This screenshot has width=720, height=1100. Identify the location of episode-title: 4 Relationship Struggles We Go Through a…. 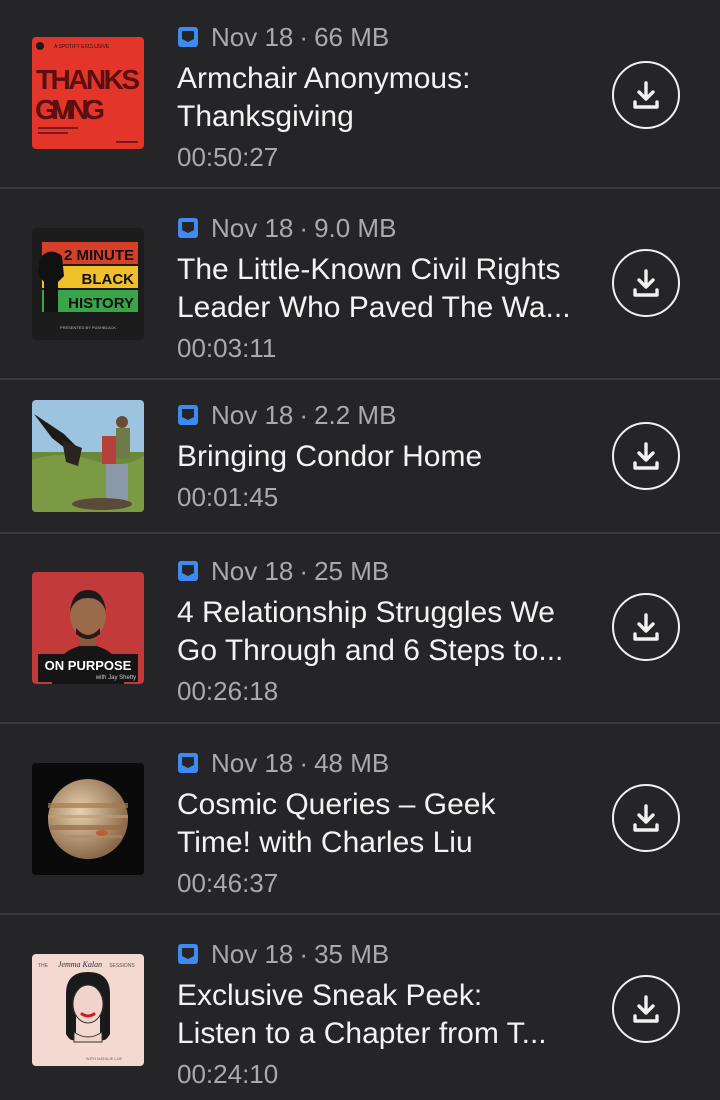
(387, 632).